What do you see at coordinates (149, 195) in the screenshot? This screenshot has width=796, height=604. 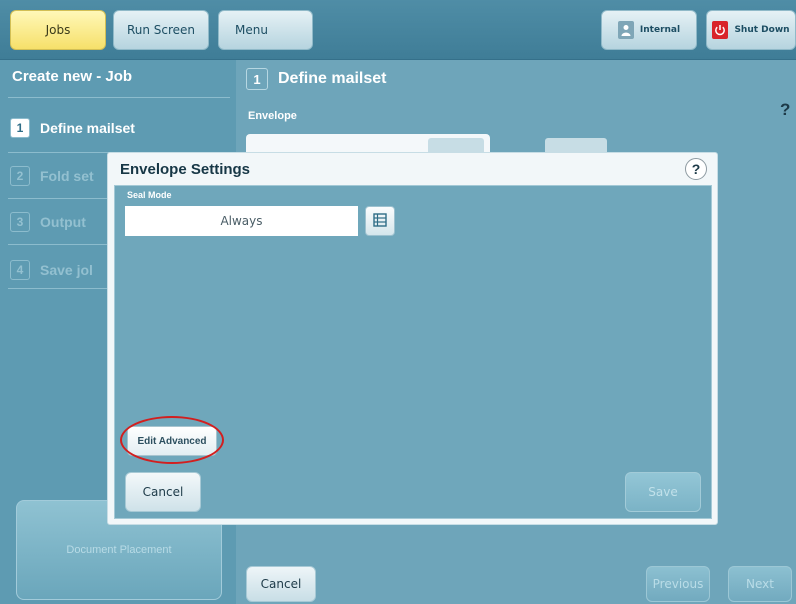 I see `seal-mode-label: Seal Mode` at bounding box center [149, 195].